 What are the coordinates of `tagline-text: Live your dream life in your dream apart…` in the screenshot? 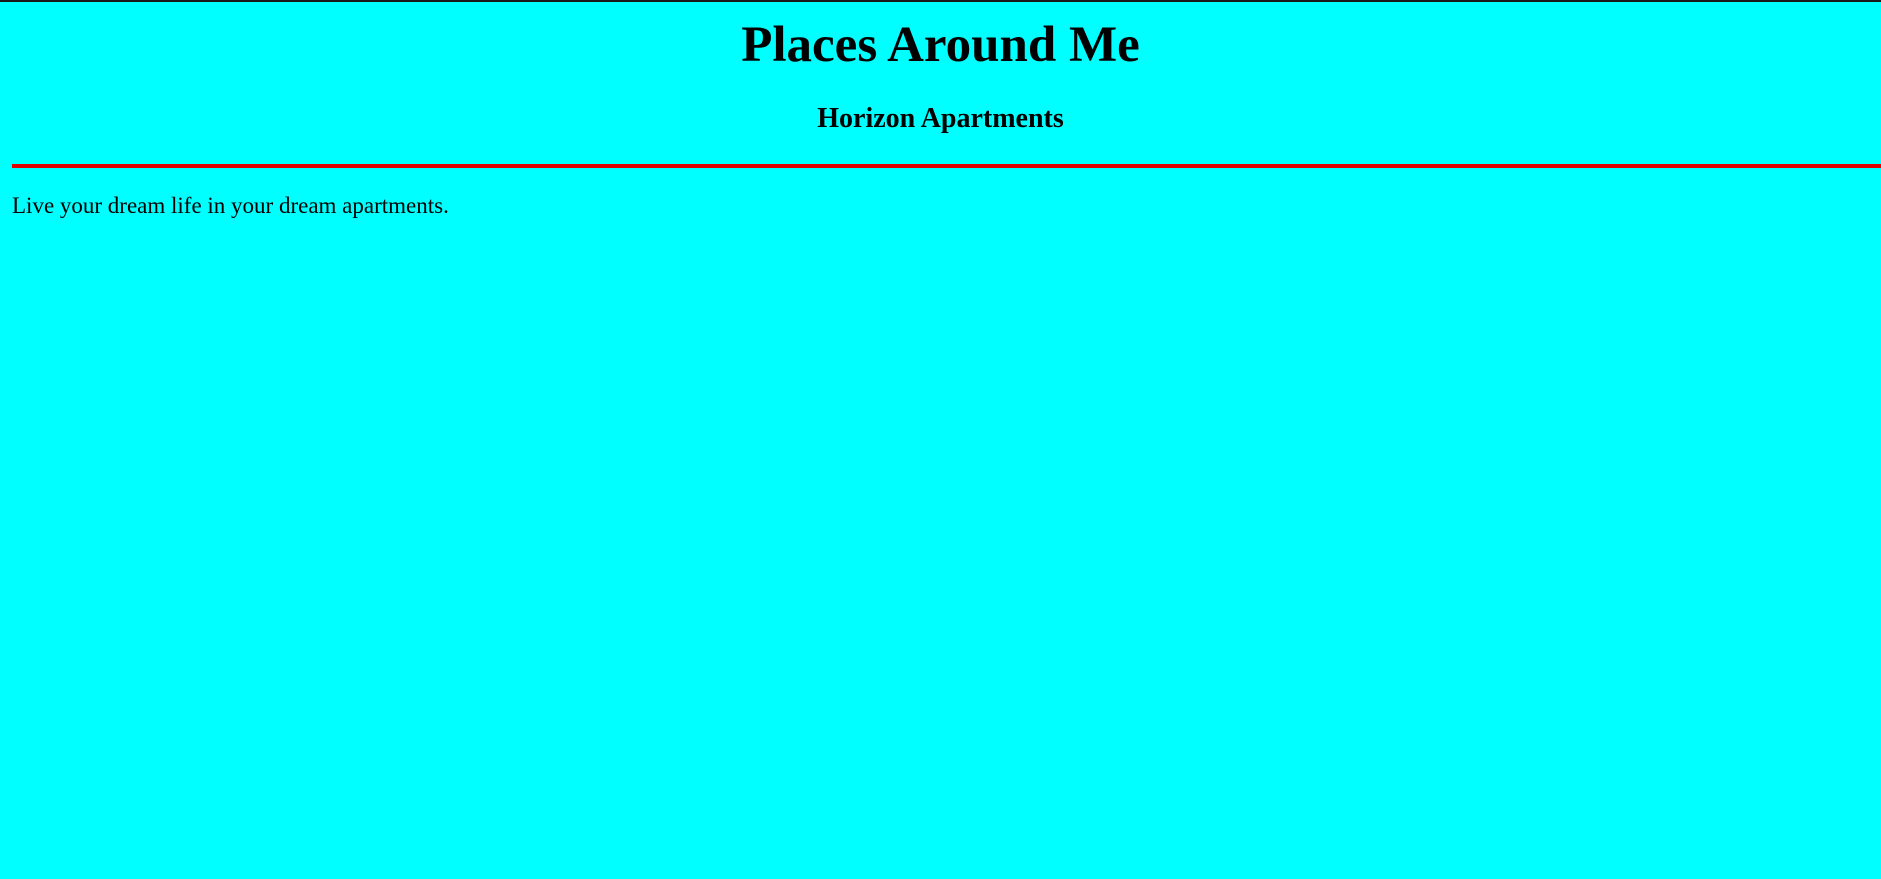 It's located at (230, 205).